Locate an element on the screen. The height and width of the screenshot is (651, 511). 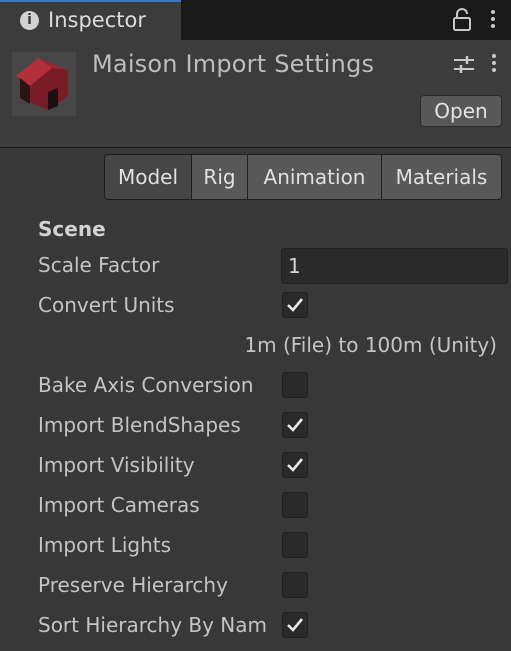
open-button: Open is located at coordinates (461, 111).